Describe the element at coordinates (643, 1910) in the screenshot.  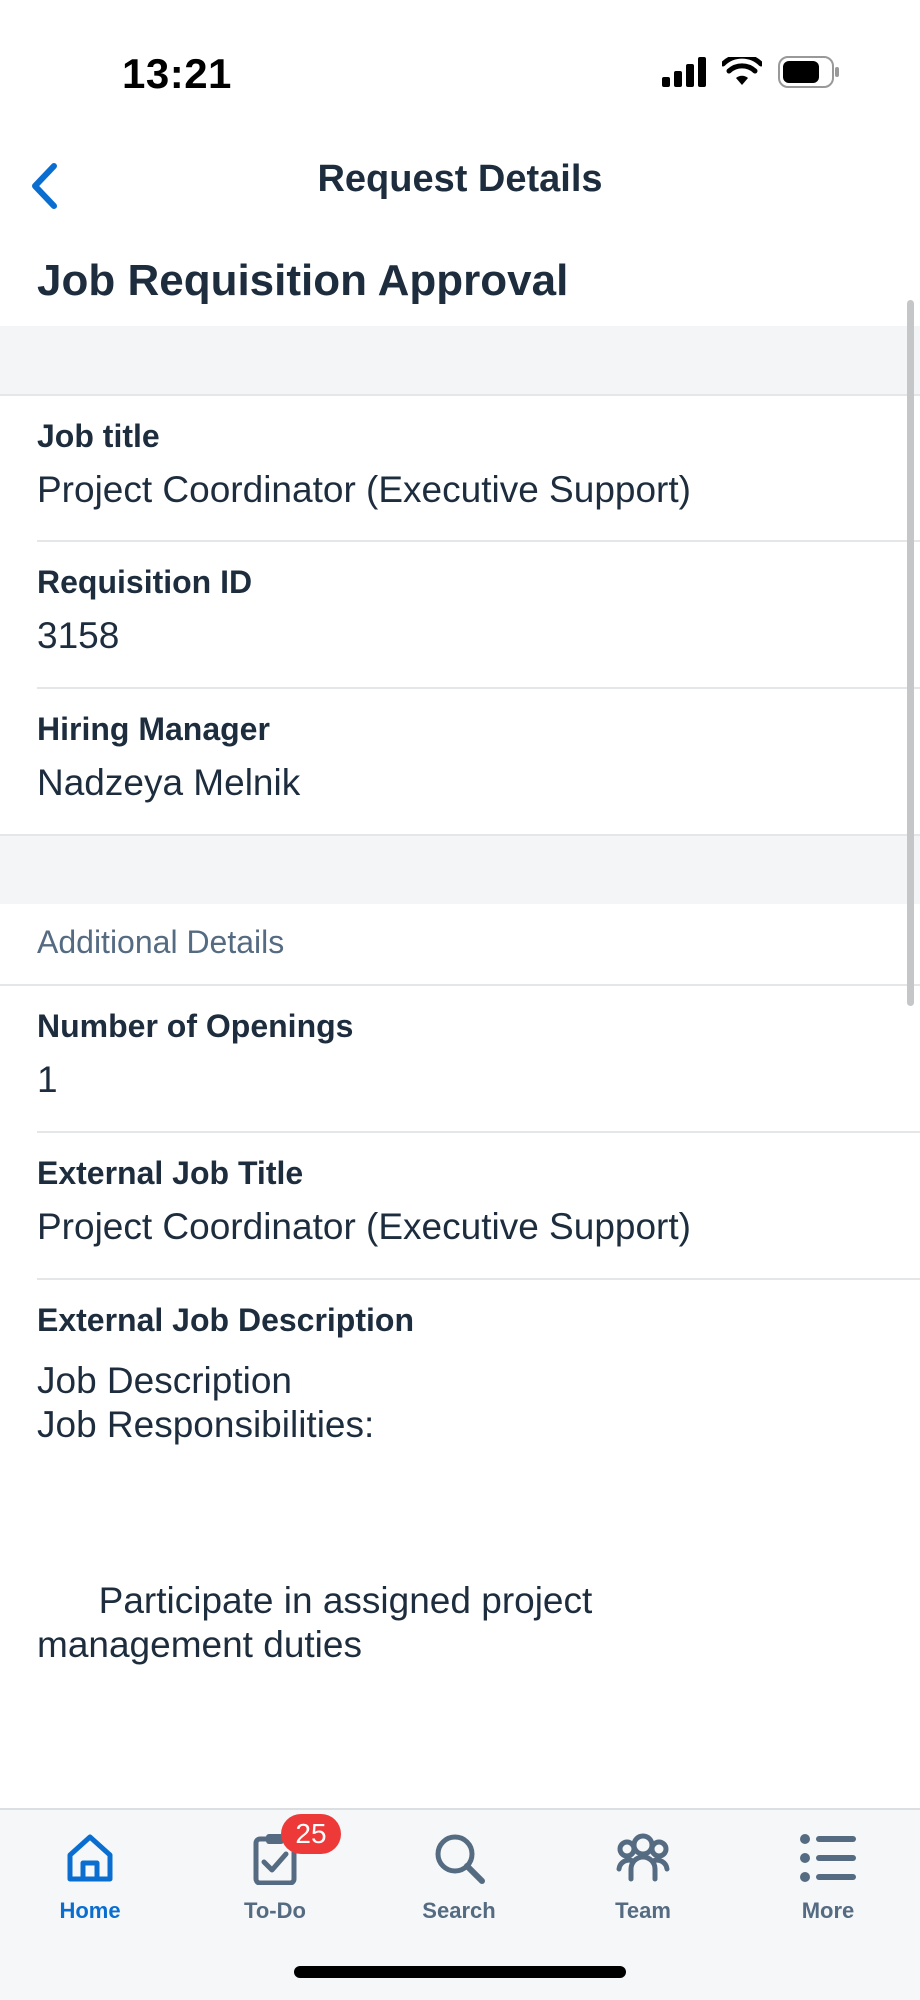
I see `tab-label: Team` at that location.